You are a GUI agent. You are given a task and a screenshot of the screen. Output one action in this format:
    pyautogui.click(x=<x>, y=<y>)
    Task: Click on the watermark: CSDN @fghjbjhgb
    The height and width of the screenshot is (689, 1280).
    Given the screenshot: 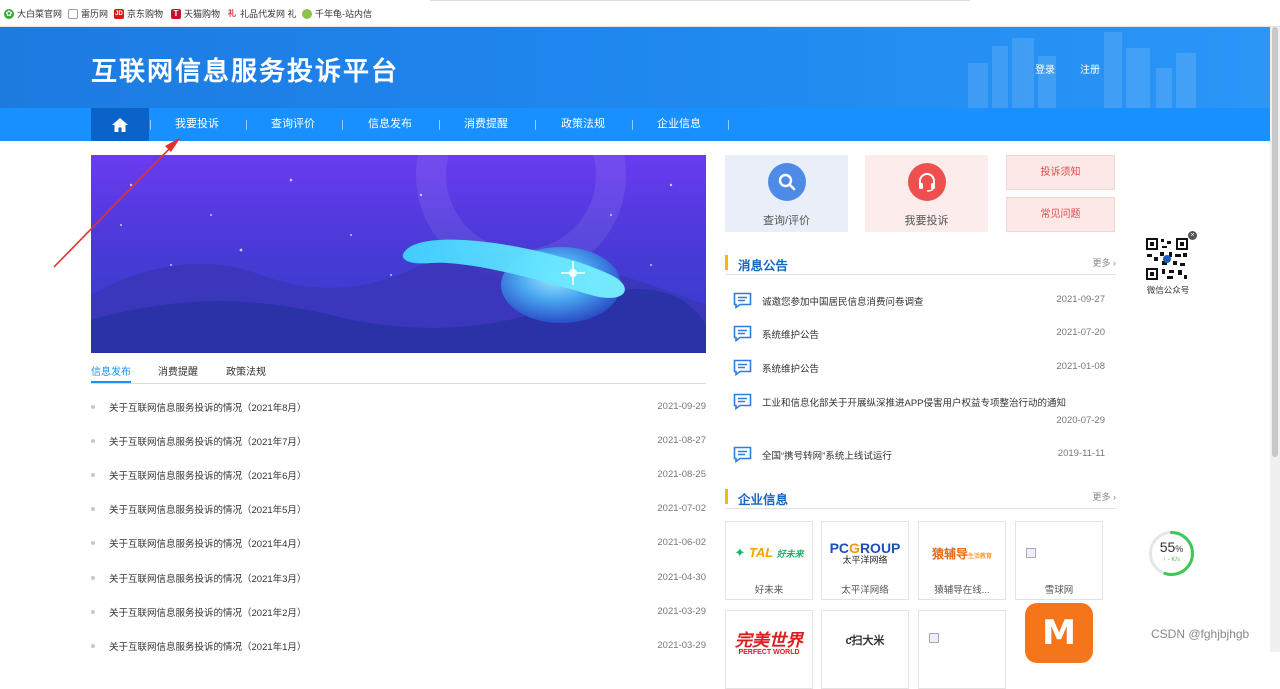 What is the action you would take?
    pyautogui.click(x=1200, y=634)
    